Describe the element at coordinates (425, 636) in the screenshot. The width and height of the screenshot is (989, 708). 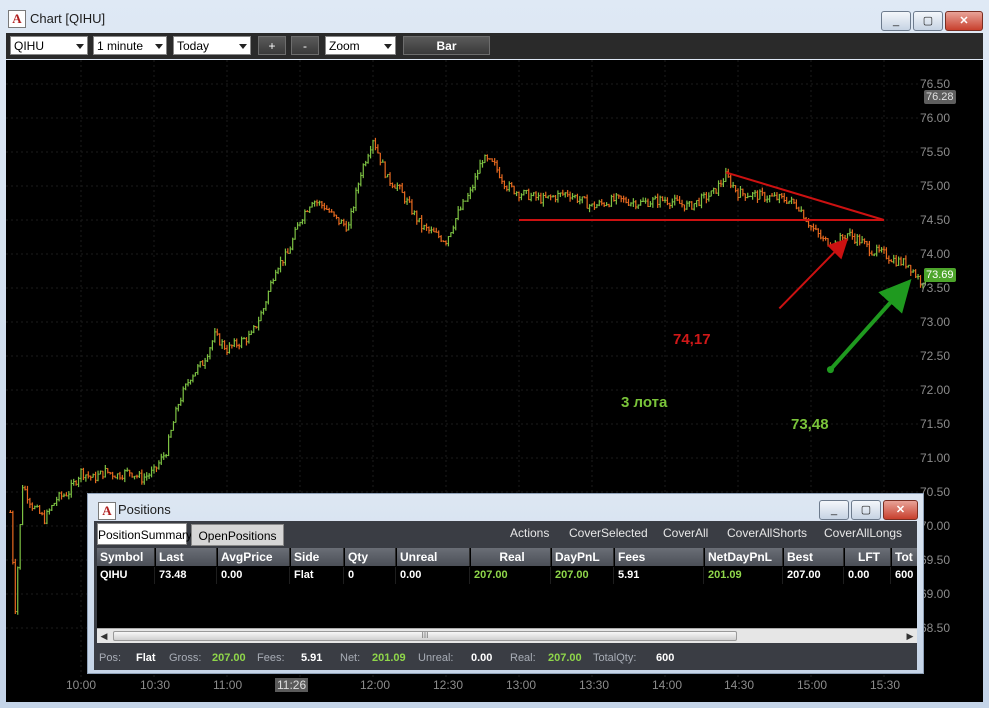
I see `scrollbar-thumb: III` at that location.